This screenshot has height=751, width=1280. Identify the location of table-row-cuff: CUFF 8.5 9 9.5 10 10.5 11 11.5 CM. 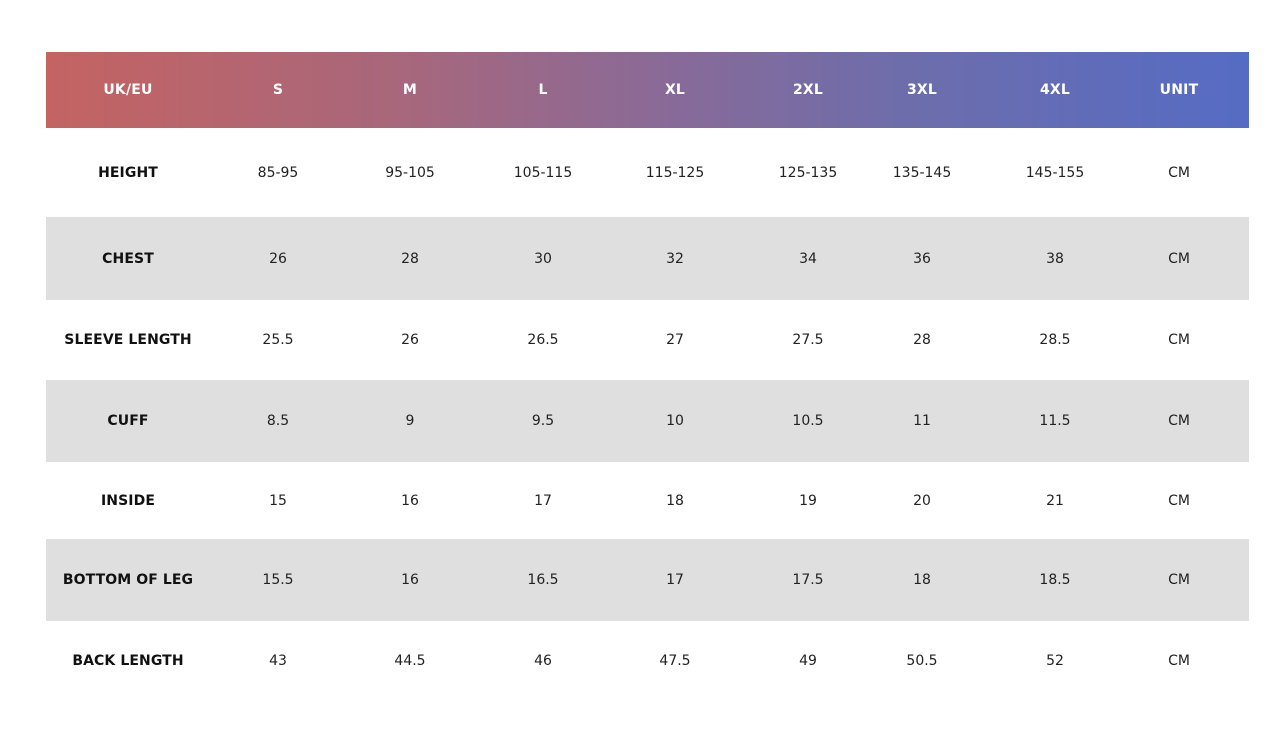
(647, 421).